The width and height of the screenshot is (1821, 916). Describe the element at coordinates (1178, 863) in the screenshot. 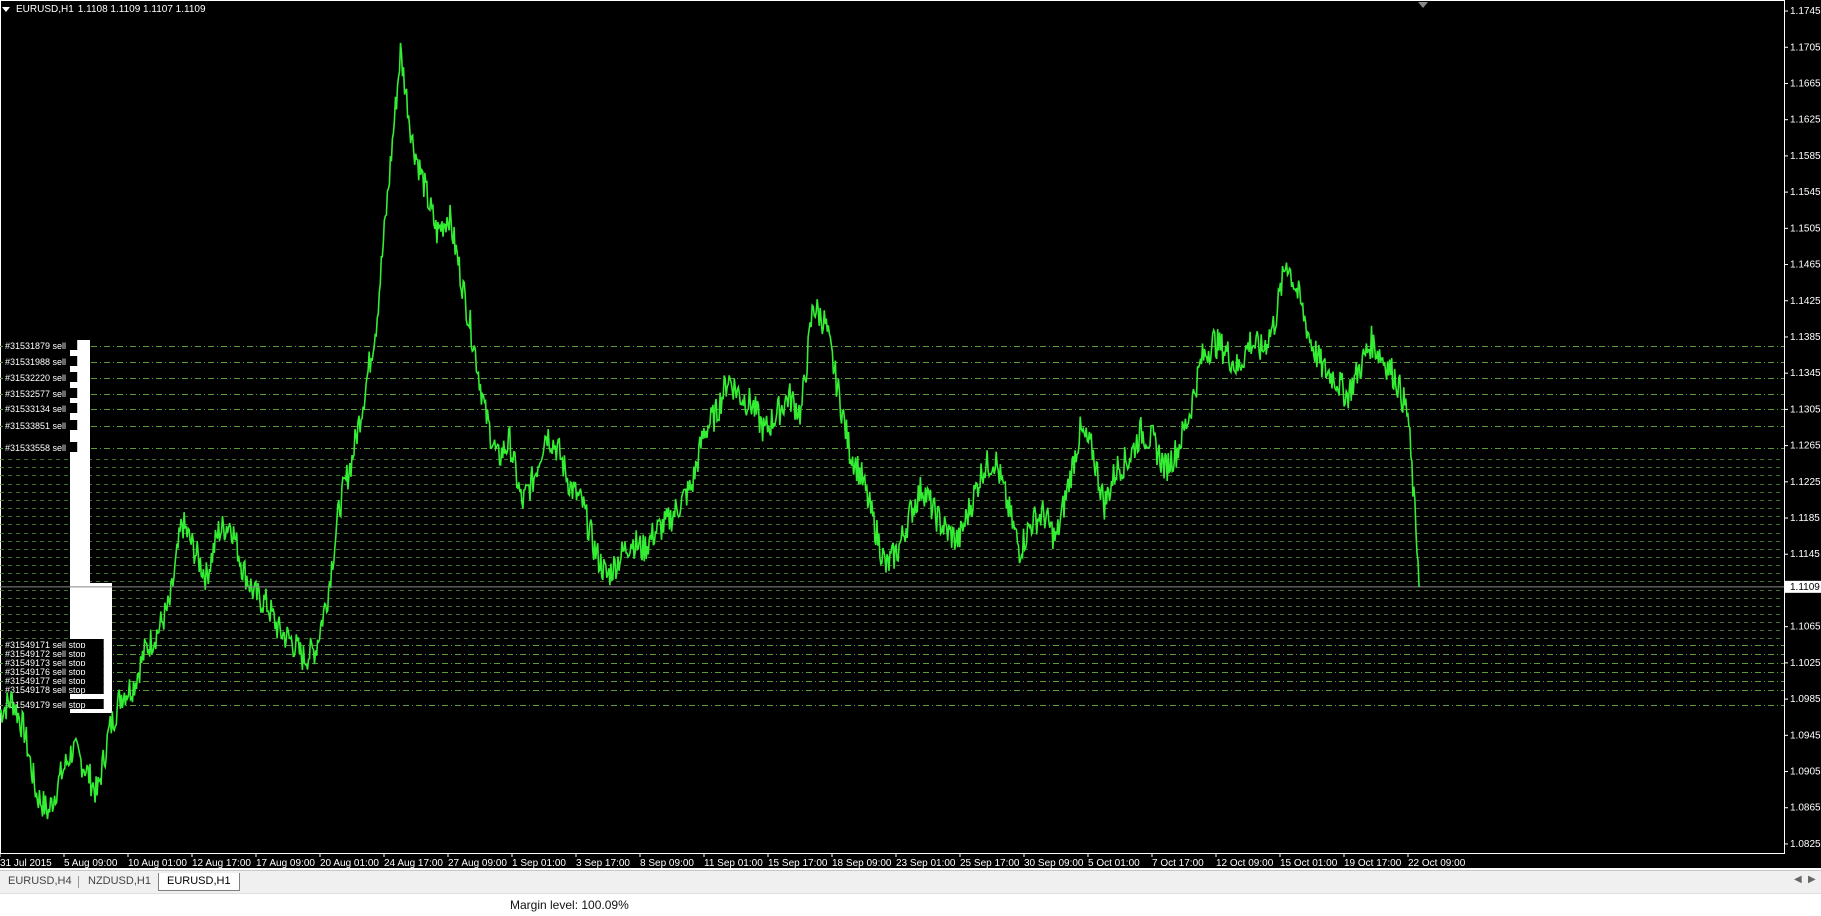

I see `x-tick-label: 7 Oct 17:00` at that location.